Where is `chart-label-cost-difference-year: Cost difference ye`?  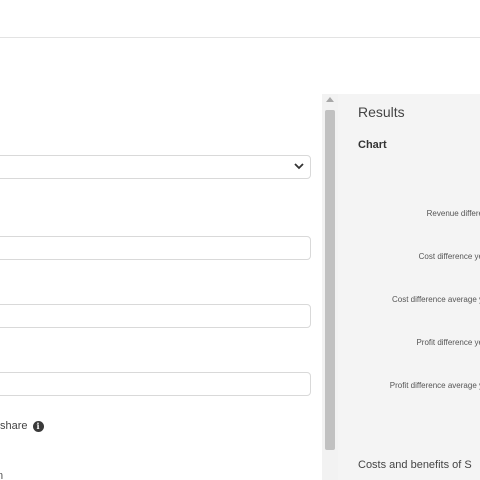 chart-label-cost-difference-year: Cost difference ye is located at coordinates (449, 256).